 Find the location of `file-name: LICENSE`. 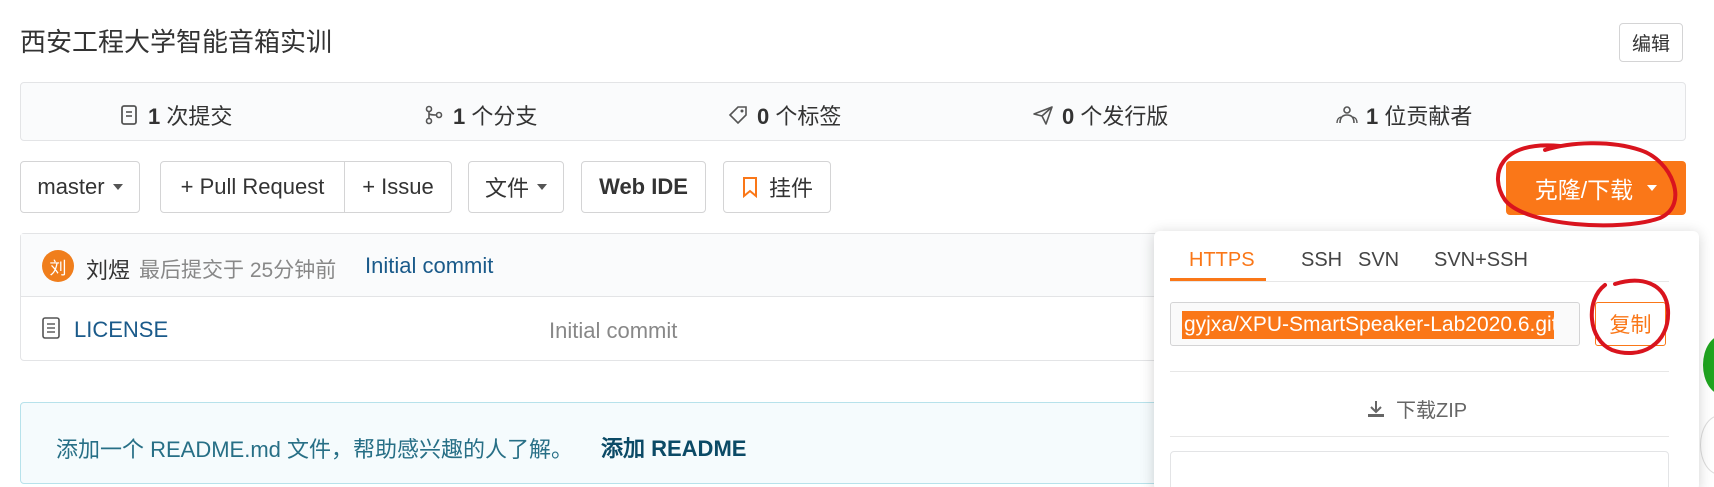

file-name: LICENSE is located at coordinates (121, 330).